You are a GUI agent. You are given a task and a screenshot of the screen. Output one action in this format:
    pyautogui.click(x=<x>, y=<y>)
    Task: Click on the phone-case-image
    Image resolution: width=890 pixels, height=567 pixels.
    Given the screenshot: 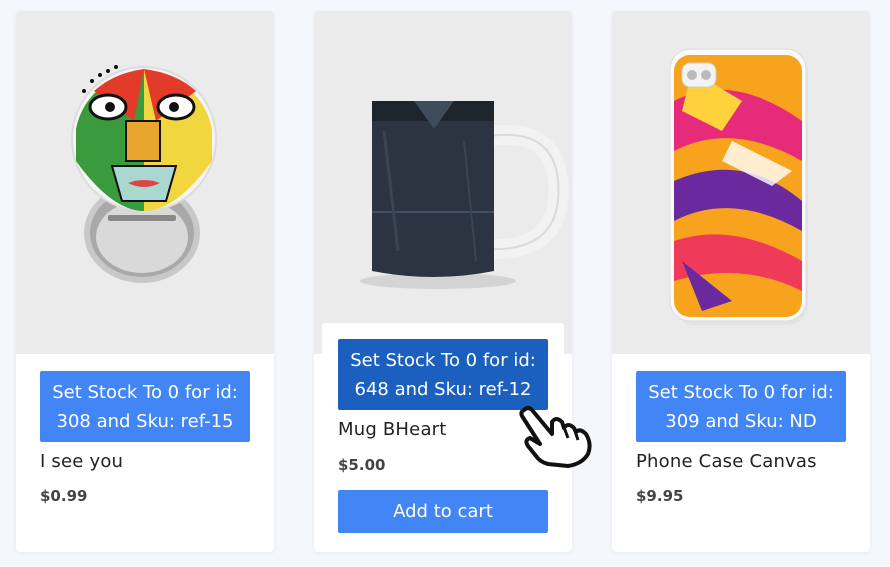 What is the action you would take?
    pyautogui.click(x=738, y=186)
    